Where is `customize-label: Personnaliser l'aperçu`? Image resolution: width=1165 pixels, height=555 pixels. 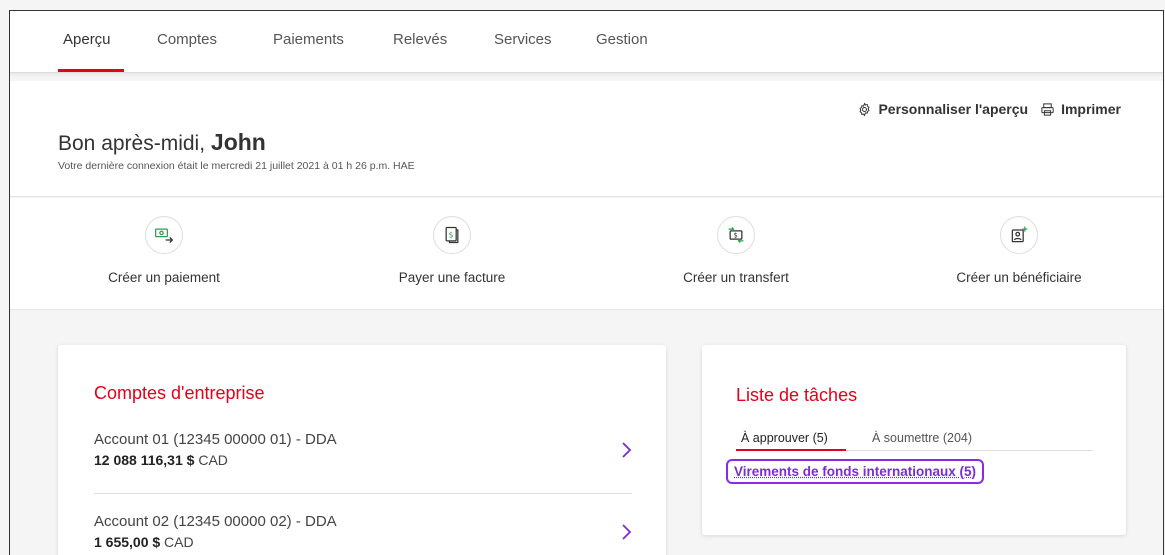 customize-label: Personnaliser l'aperçu is located at coordinates (953, 109).